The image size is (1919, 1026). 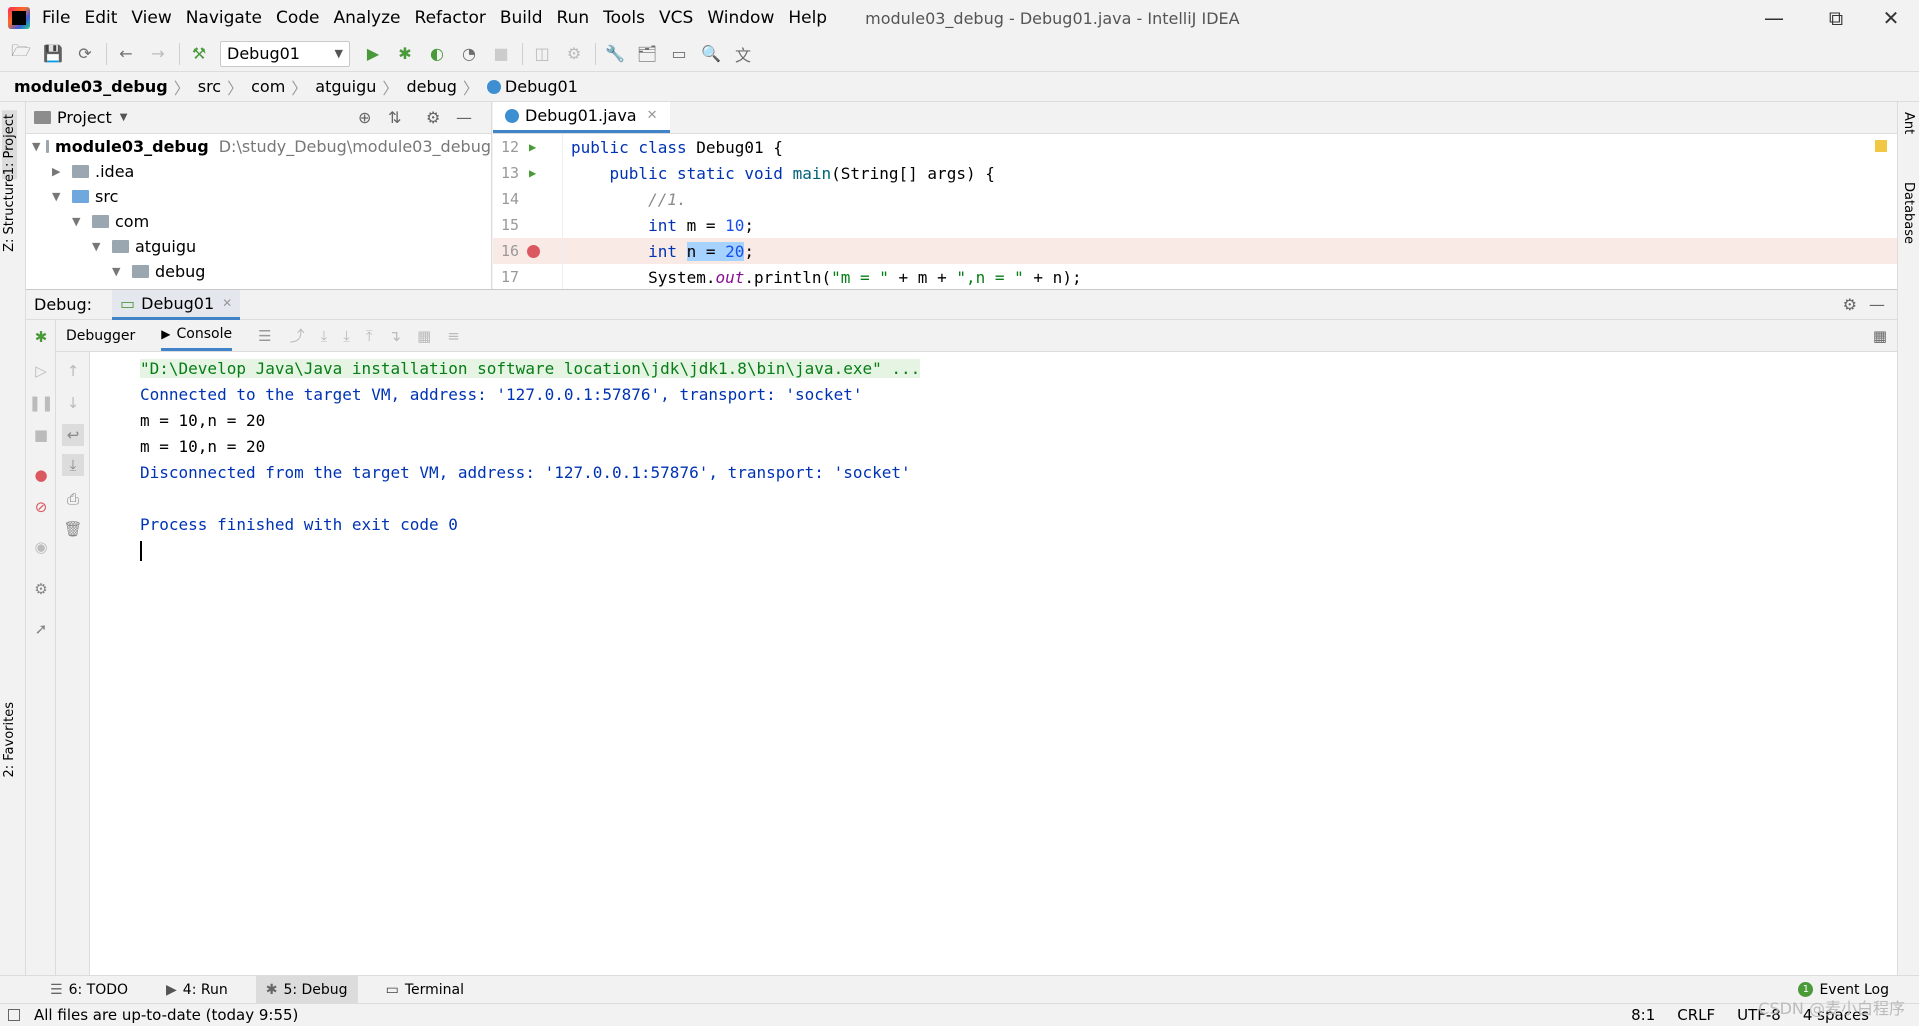 What do you see at coordinates (1195, 225) in the screenshot?
I see `code-line: 15 int m = 10;` at bounding box center [1195, 225].